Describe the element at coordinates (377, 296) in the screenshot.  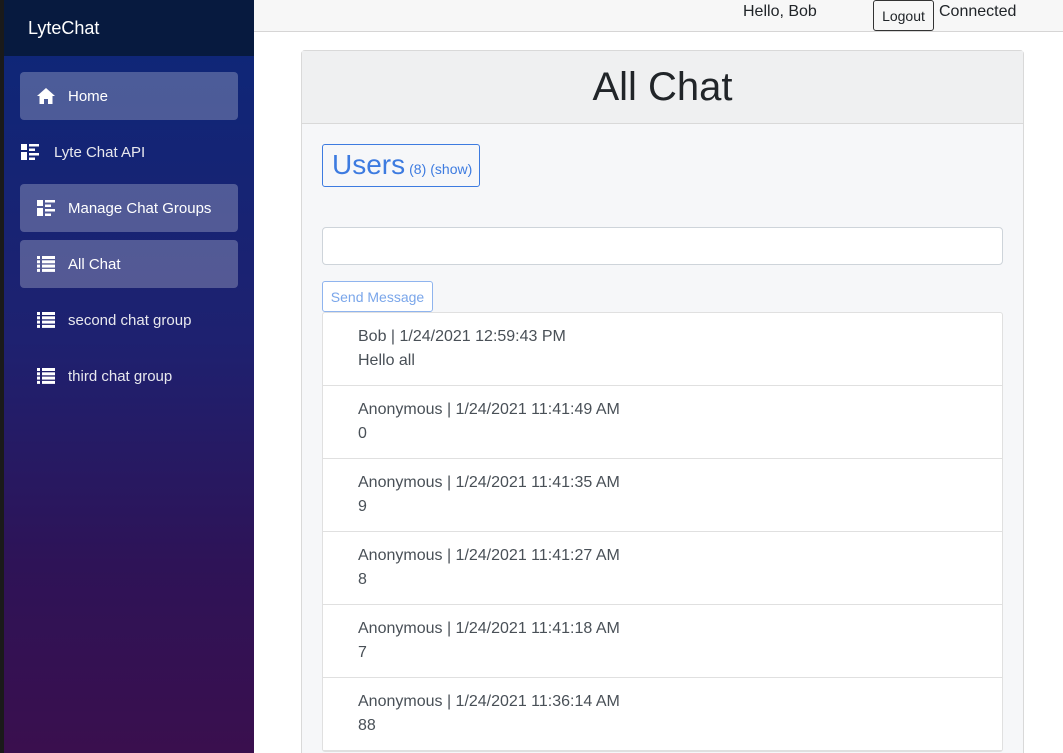
I see `send-message-button: Send Message` at that location.